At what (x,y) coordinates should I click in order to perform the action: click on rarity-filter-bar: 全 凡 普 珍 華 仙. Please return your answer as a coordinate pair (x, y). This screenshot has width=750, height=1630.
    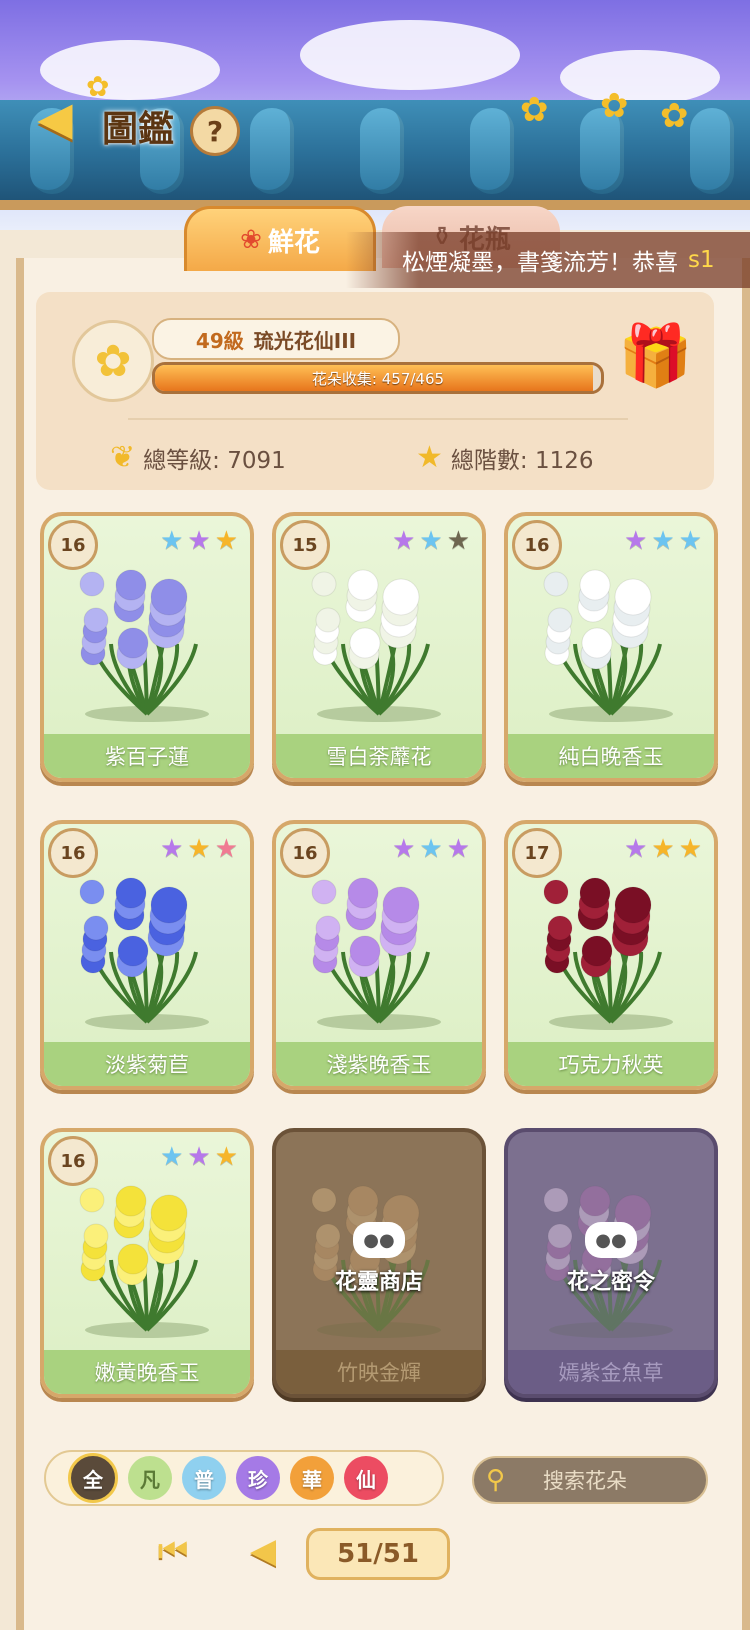
    Looking at the image, I should click on (244, 1478).